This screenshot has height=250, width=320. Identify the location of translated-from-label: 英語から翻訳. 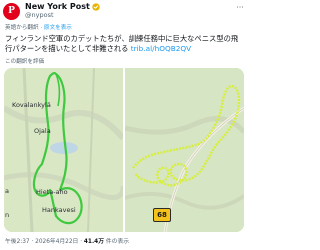
(22, 28).